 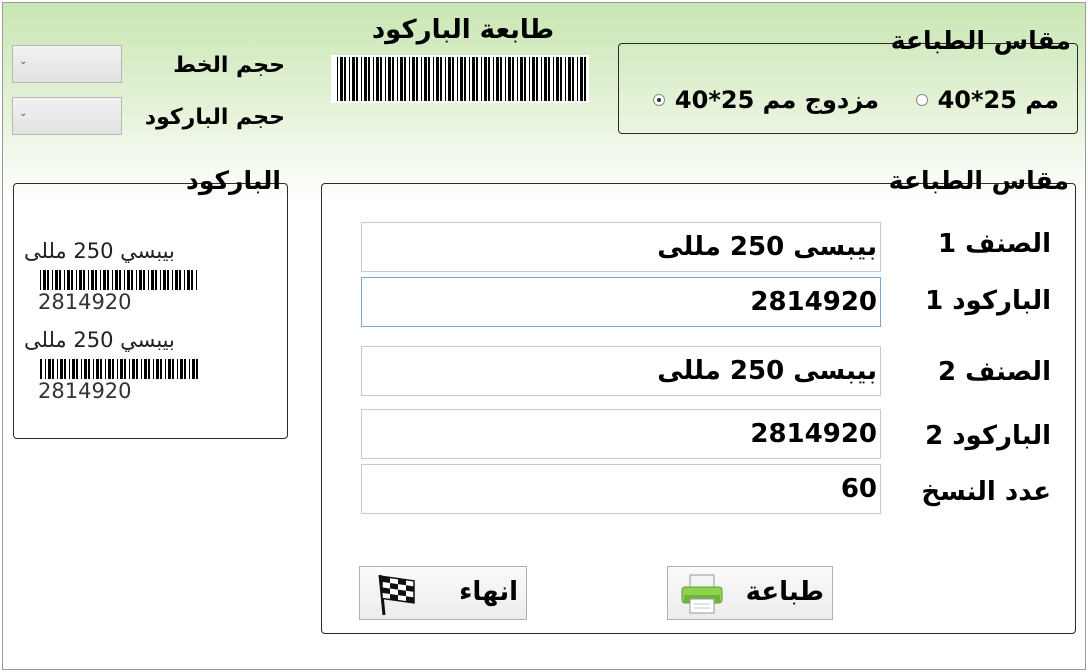 What do you see at coordinates (658, 100) in the screenshot?
I see `radio-button-selected` at bounding box center [658, 100].